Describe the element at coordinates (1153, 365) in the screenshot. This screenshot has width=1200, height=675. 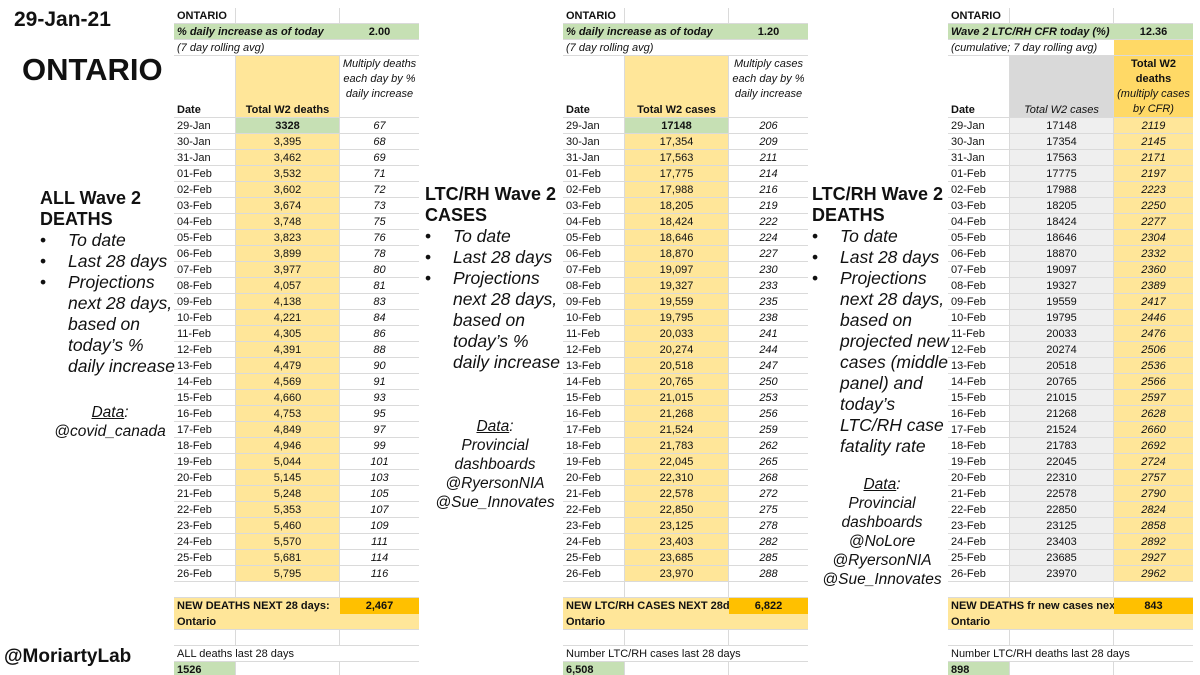
I see `row-projection: 2536` at that location.